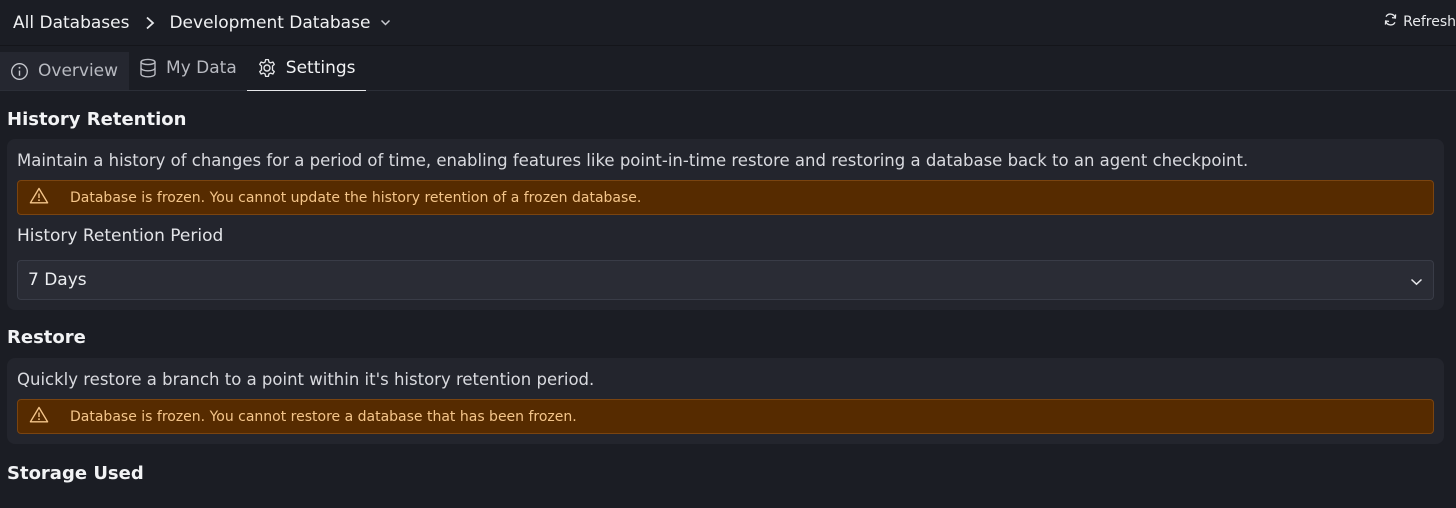  I want to click on tab-my-data-label: My Data, so click(201, 68).